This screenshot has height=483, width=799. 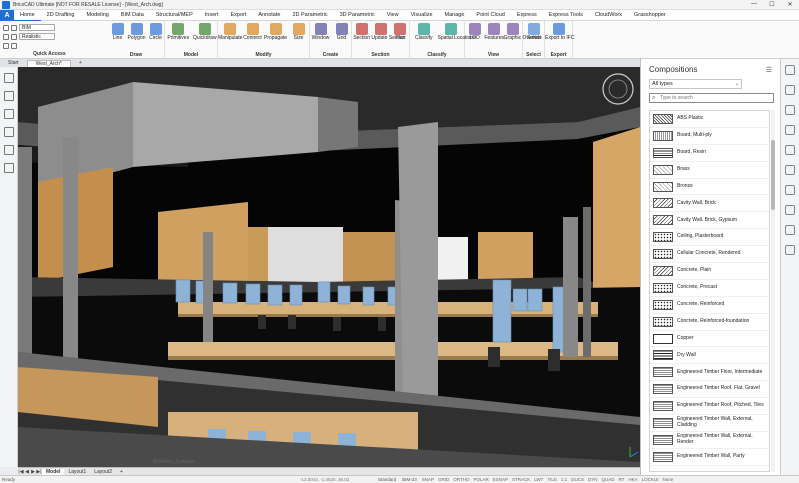 I want to click on ribbon-tab-grasshopper: Grasshopper, so click(x=650, y=15).